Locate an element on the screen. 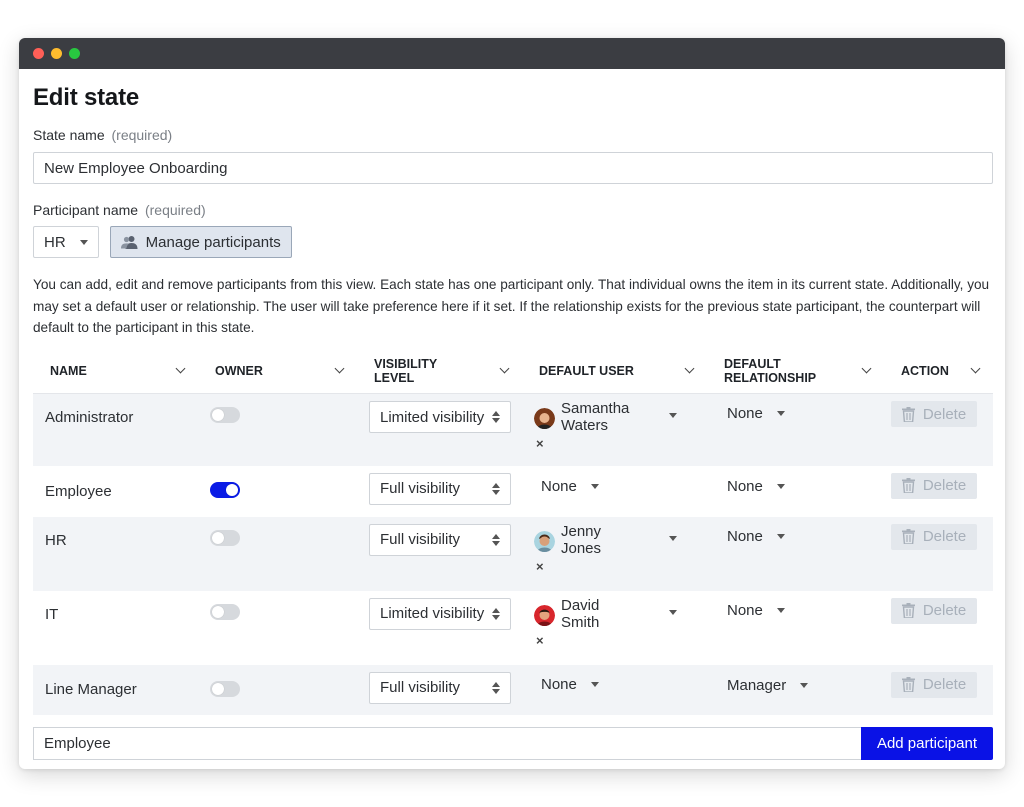  column-header-visibility: VISIBILITY LEVEL is located at coordinates (439, 371).